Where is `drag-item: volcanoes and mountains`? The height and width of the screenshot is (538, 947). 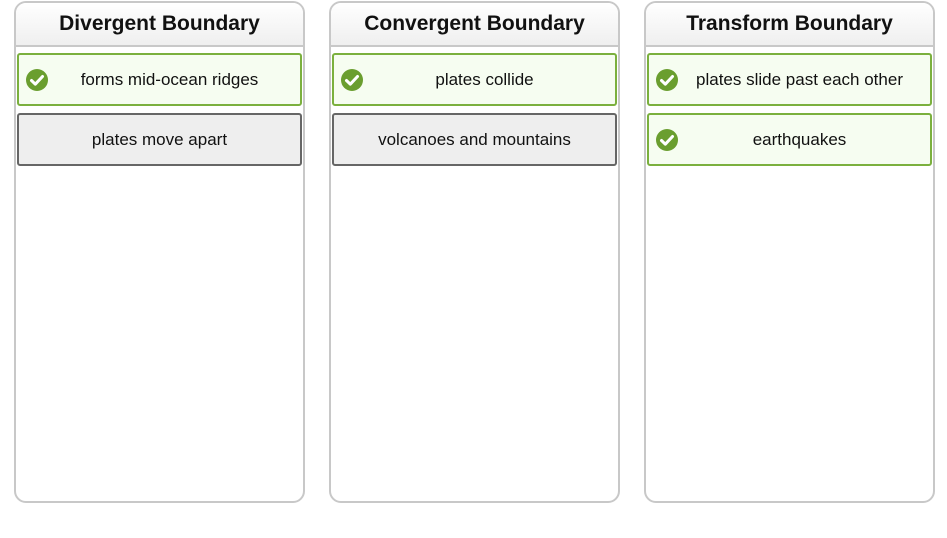 drag-item: volcanoes and mountains is located at coordinates (474, 139).